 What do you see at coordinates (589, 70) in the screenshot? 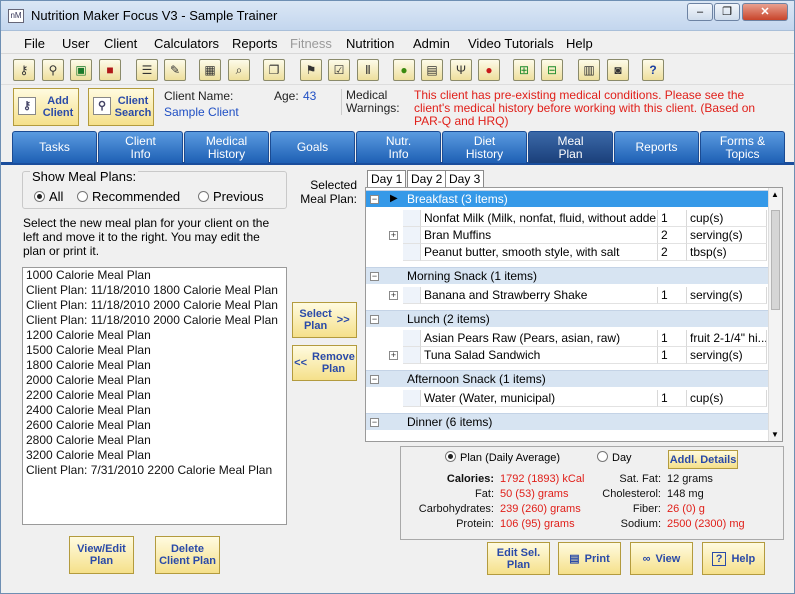
I see `print-clipboard-icon: ▥` at bounding box center [589, 70].